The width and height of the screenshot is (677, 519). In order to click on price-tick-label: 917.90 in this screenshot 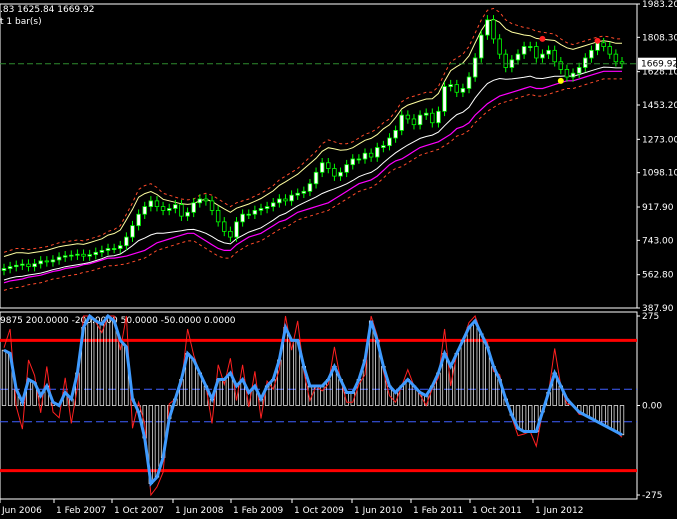, I will do `click(658, 208)`.